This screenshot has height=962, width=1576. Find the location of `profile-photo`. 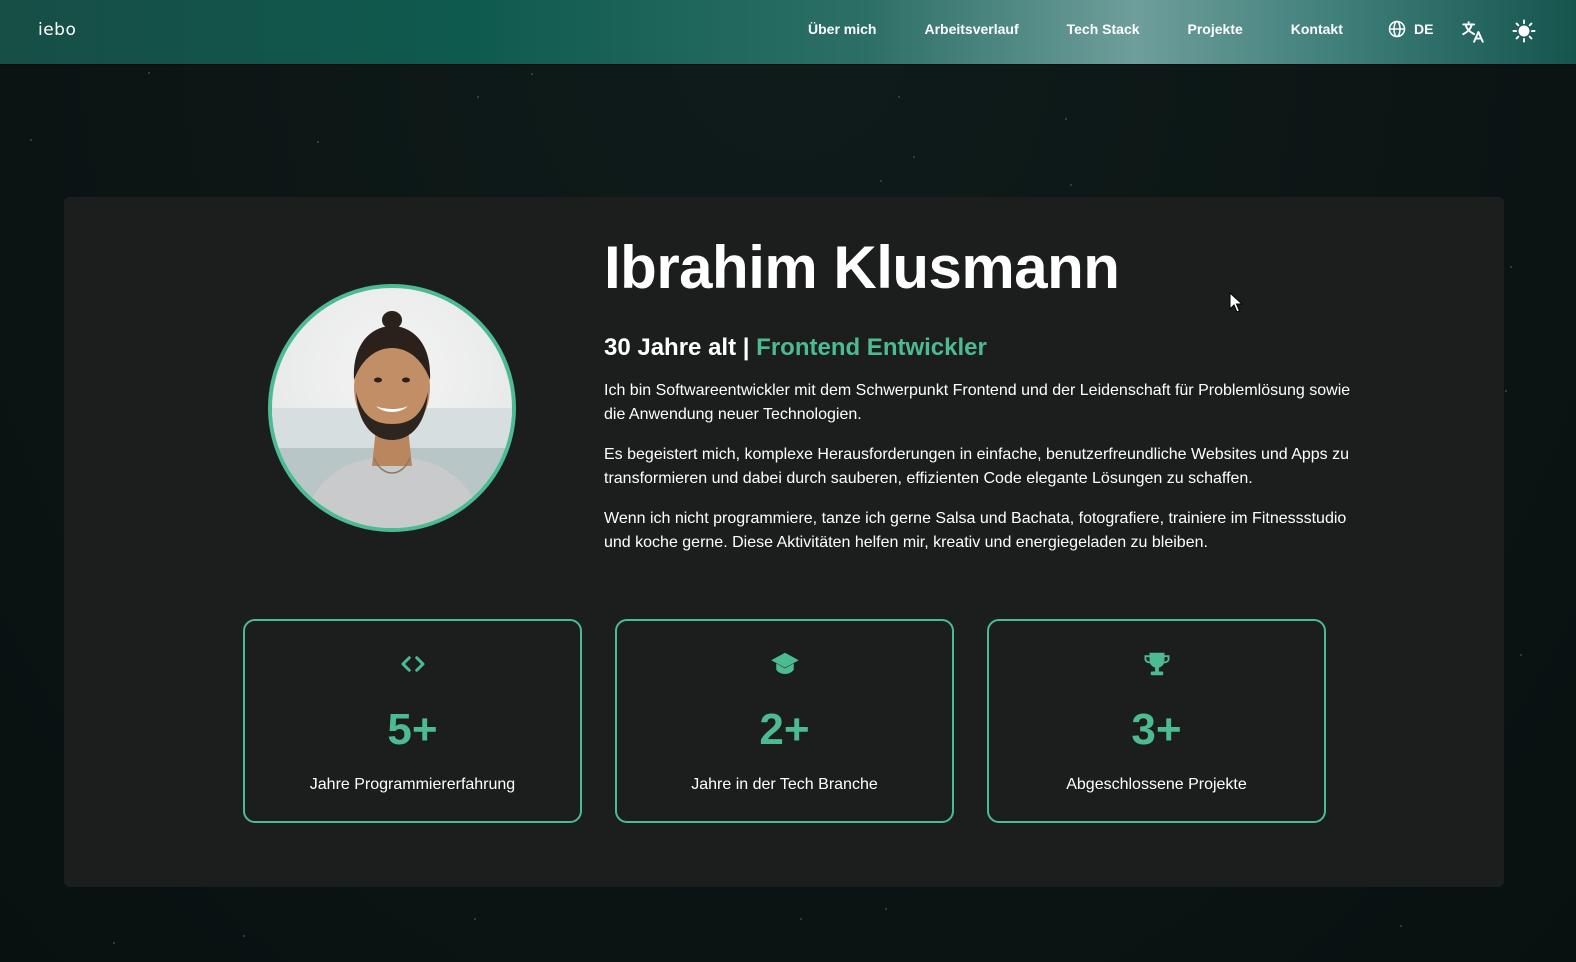

profile-photo is located at coordinates (392, 419).